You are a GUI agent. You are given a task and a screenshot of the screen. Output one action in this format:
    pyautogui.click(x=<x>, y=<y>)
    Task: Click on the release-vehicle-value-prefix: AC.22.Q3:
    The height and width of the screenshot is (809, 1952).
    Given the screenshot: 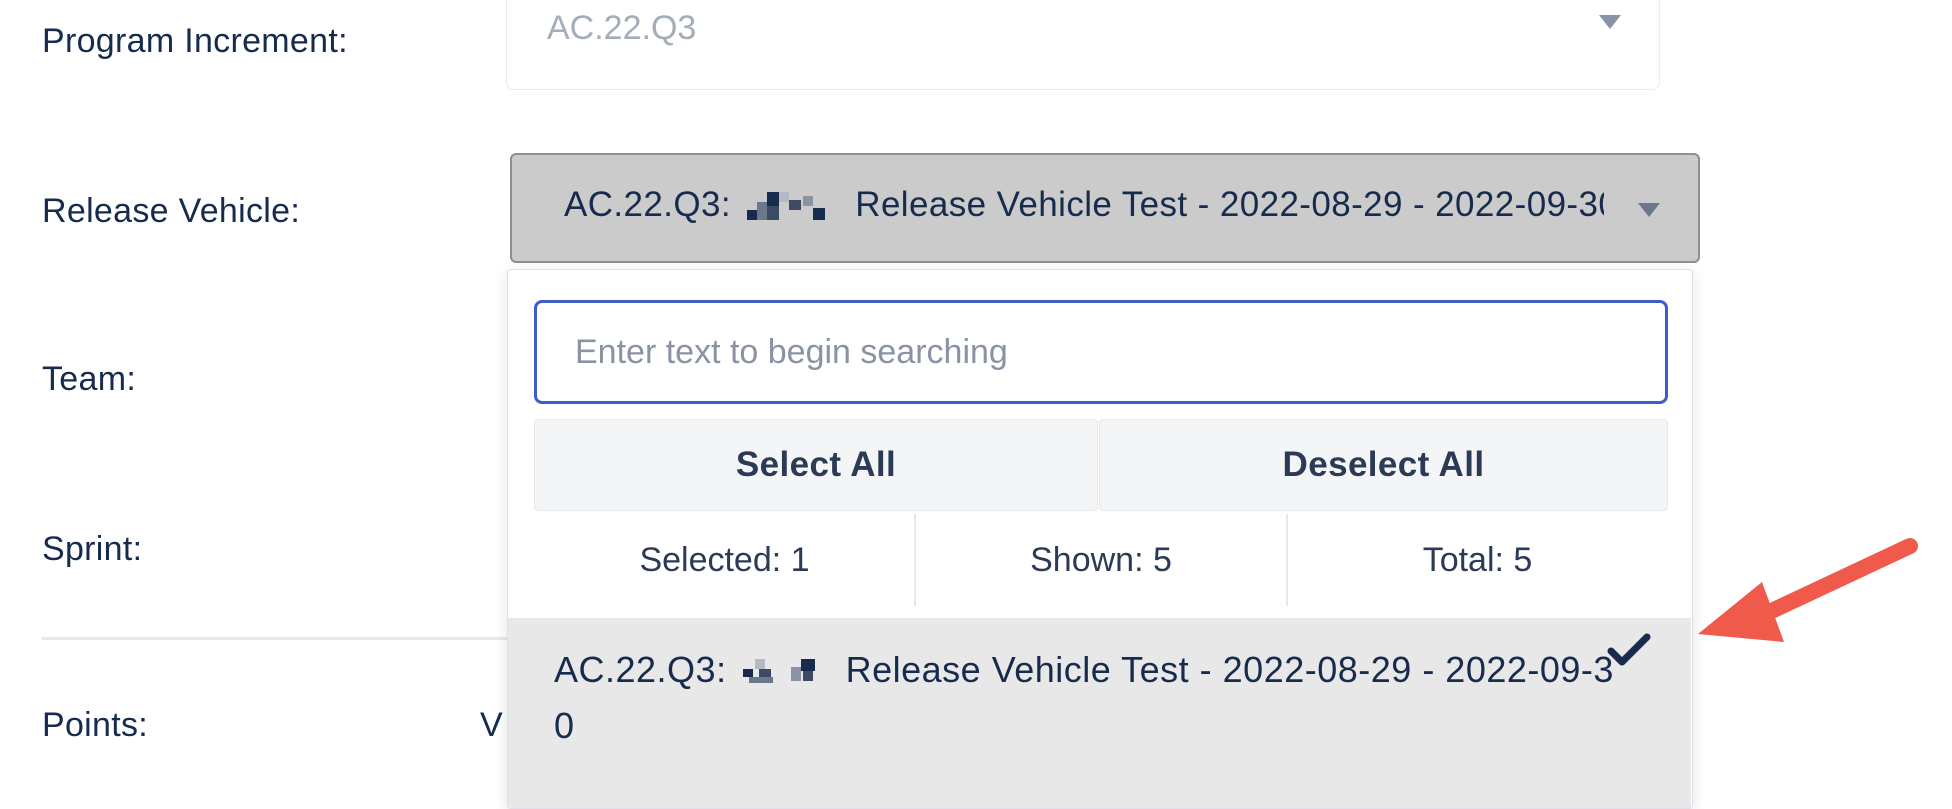 What is the action you would take?
    pyautogui.click(x=648, y=204)
    